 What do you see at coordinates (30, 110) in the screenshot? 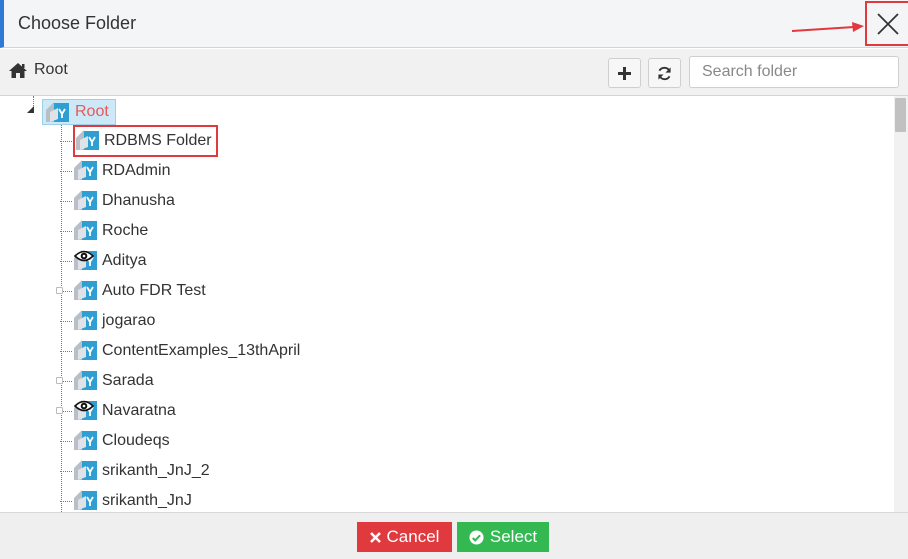
I see `collapse-triangle-icon` at bounding box center [30, 110].